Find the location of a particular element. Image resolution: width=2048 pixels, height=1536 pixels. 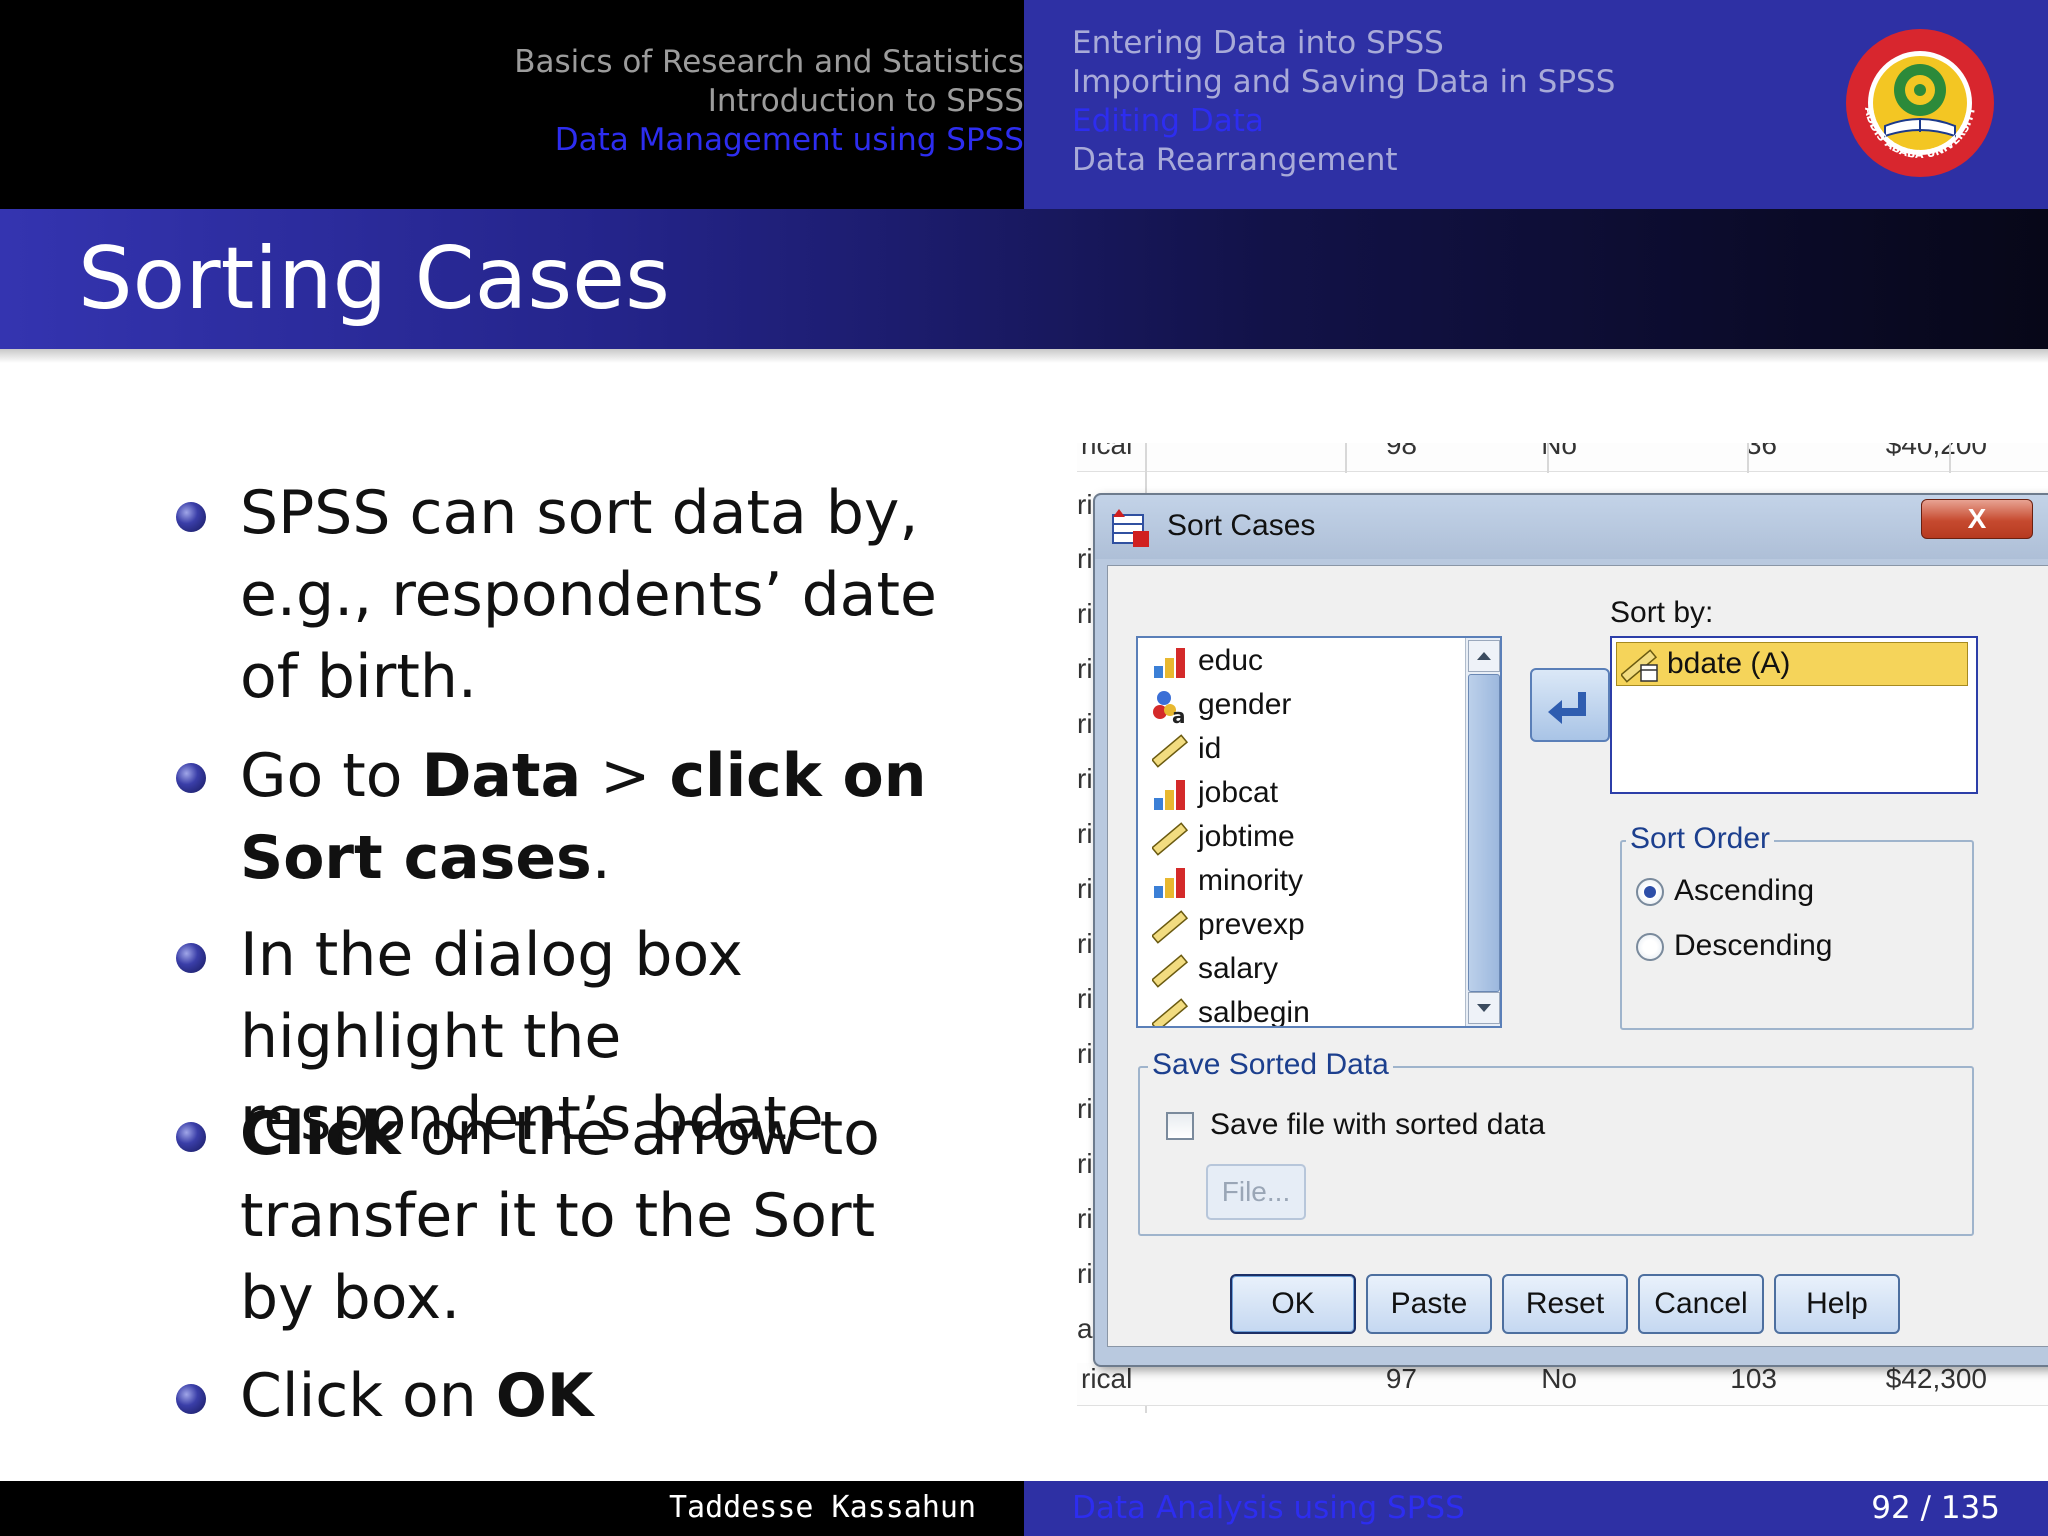

cell: 36 is located at coordinates (1761, 451).